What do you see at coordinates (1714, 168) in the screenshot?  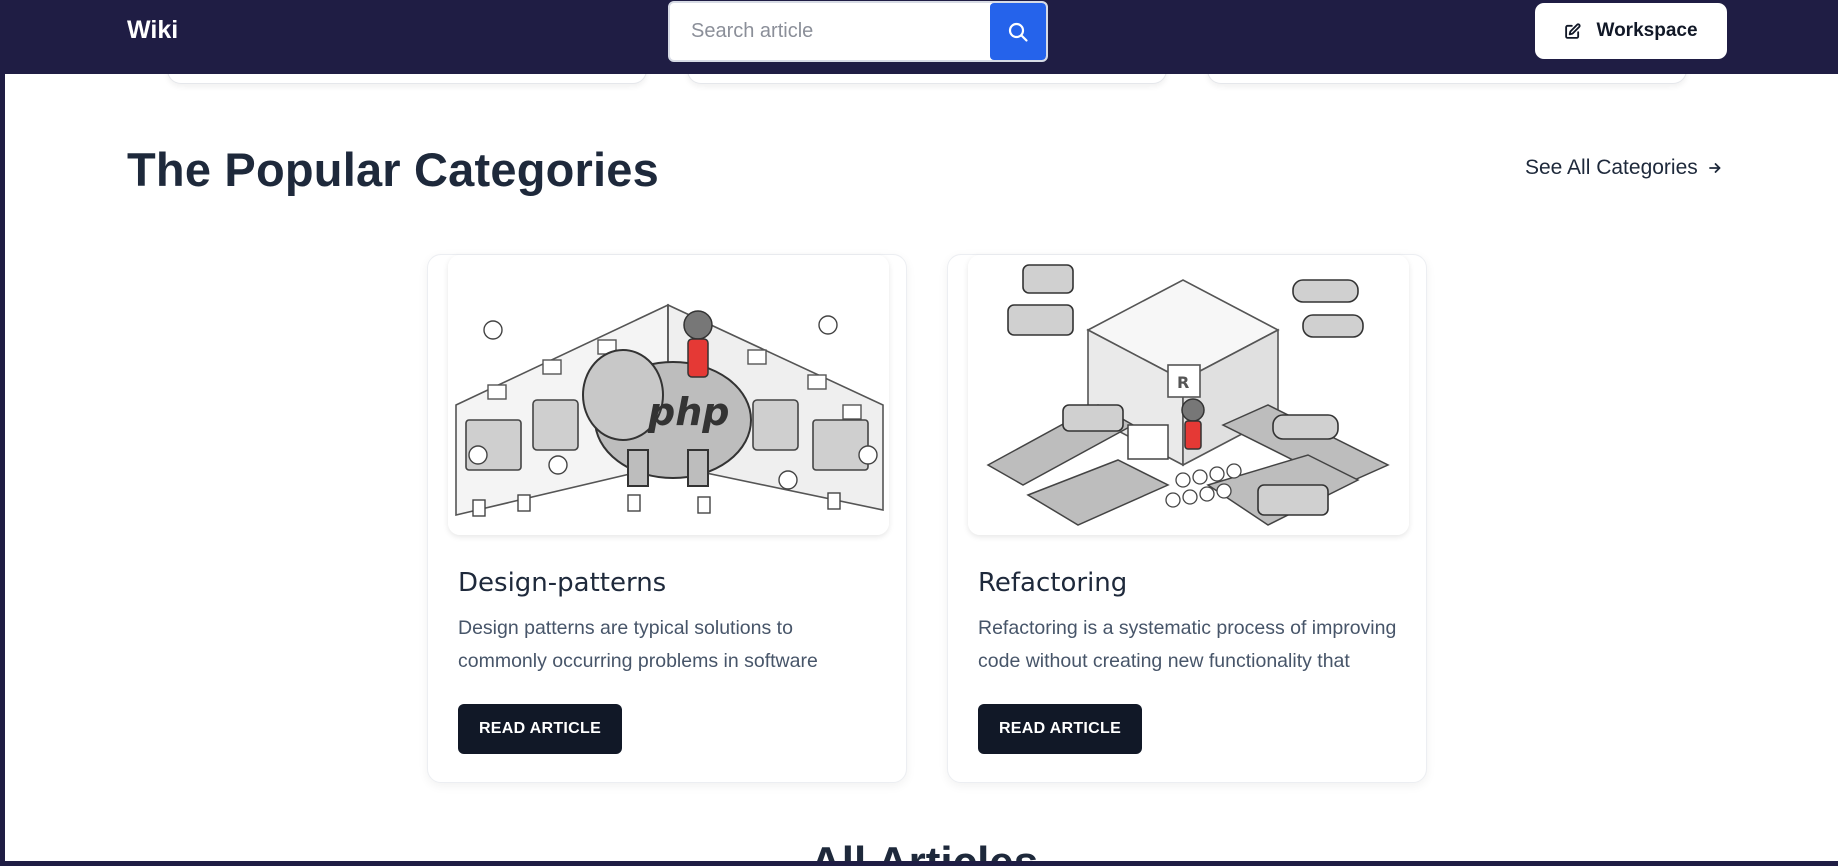 I see `arrow-right-icon` at bounding box center [1714, 168].